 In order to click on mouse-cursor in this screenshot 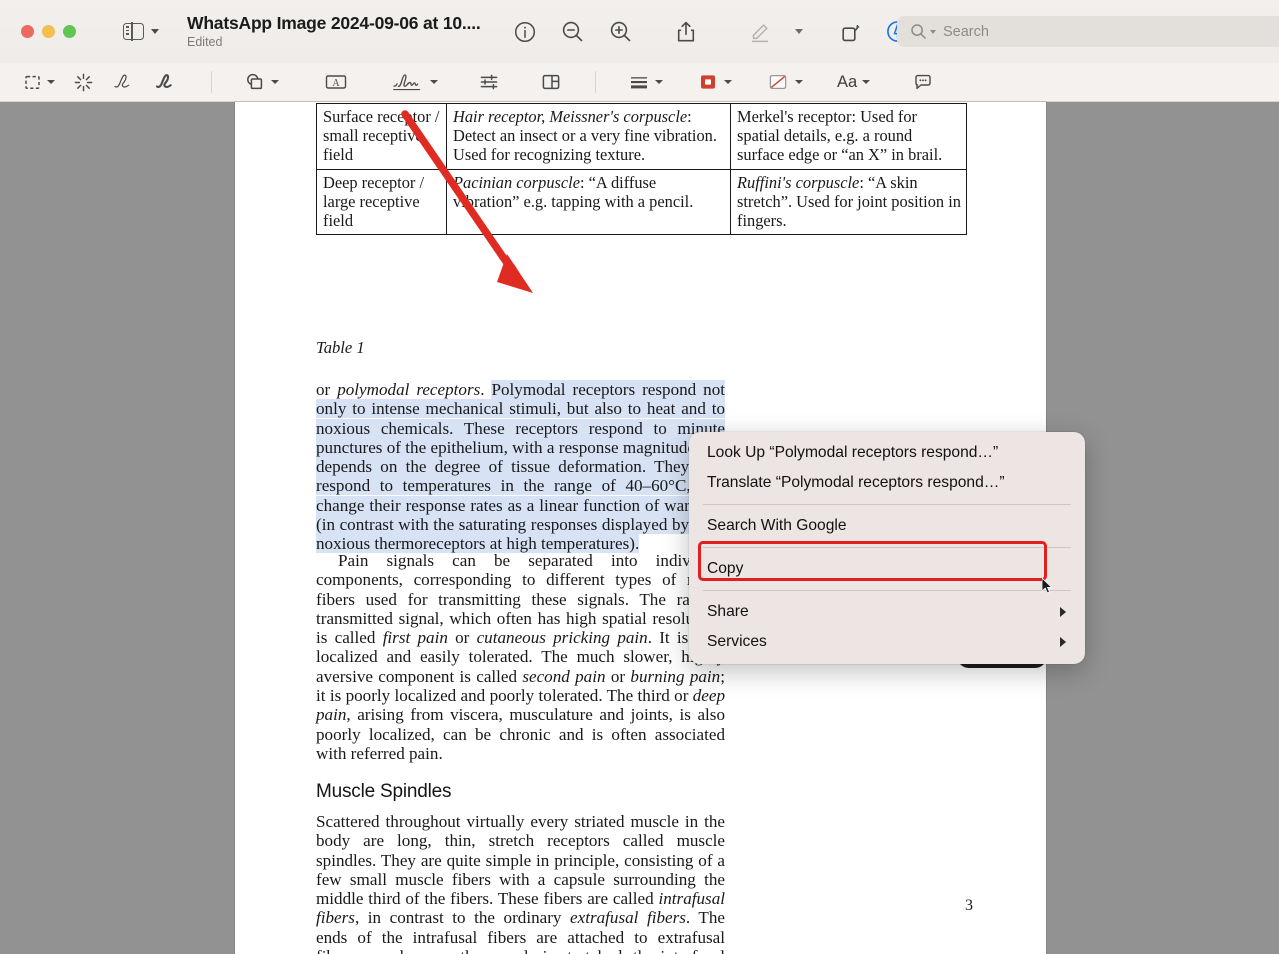, I will do `click(1047, 586)`.